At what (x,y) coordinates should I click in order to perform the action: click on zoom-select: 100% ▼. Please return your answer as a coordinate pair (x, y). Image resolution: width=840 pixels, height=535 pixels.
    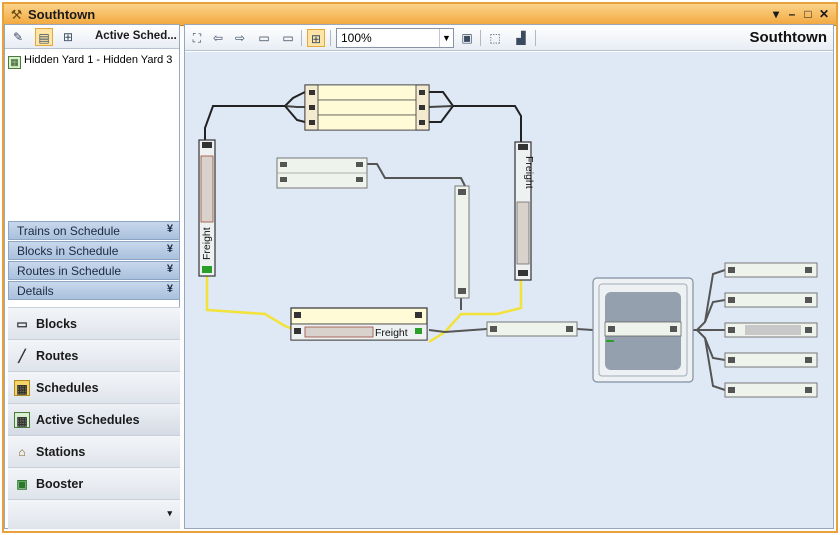
    Looking at the image, I should click on (395, 38).